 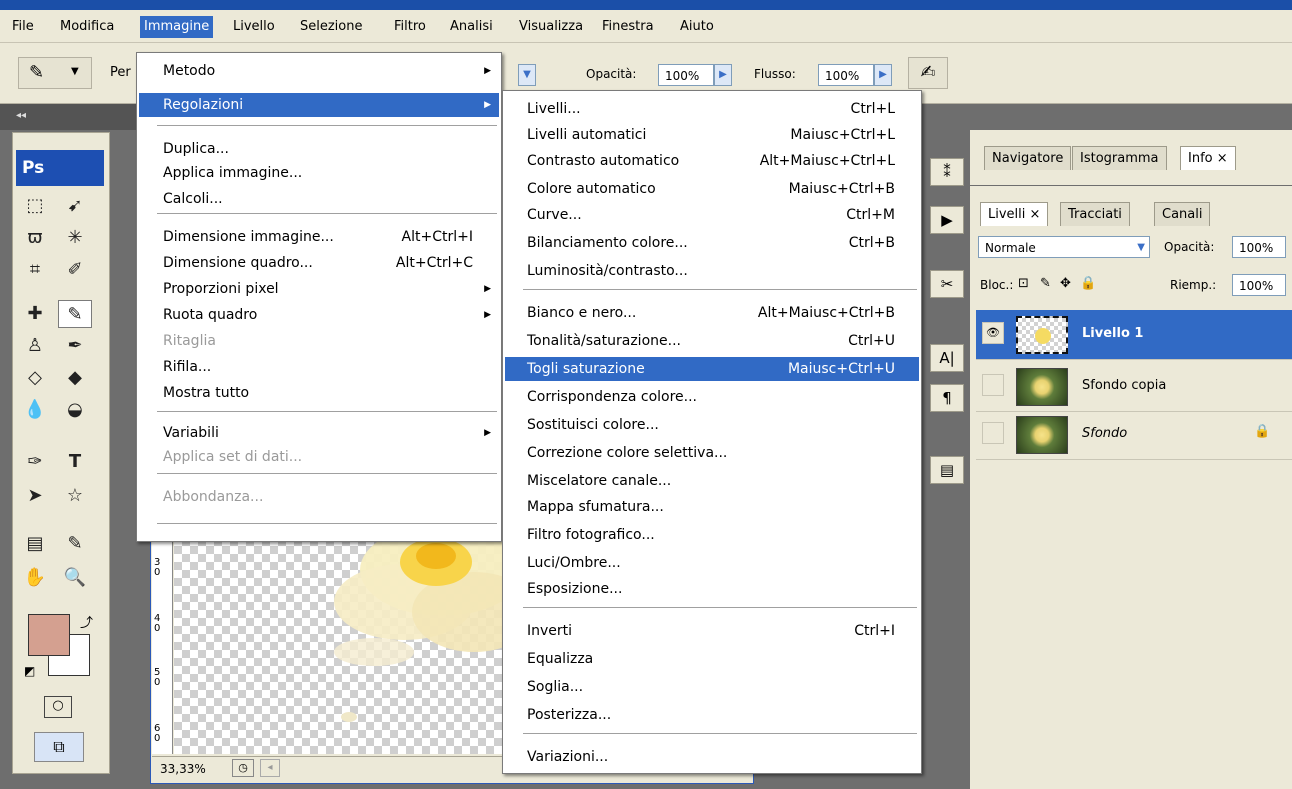 What do you see at coordinates (319, 289) in the screenshot?
I see `menu-item-proporzioni-pixel: Proporzioni pixel ▶` at bounding box center [319, 289].